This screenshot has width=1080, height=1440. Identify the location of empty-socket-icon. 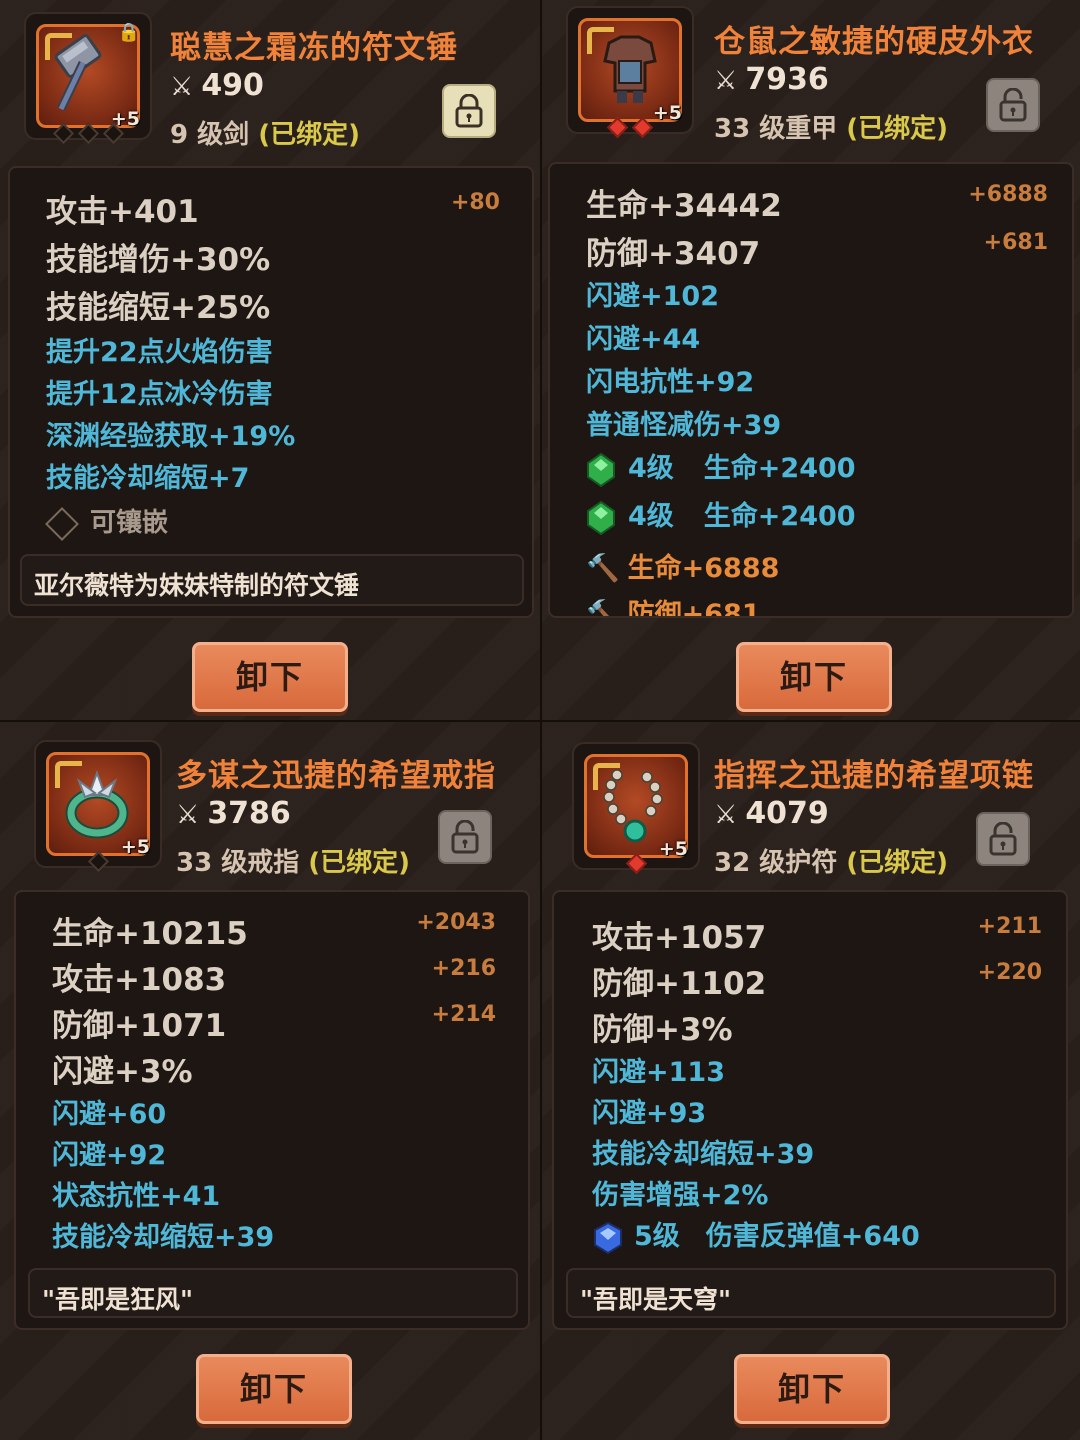
(62, 523).